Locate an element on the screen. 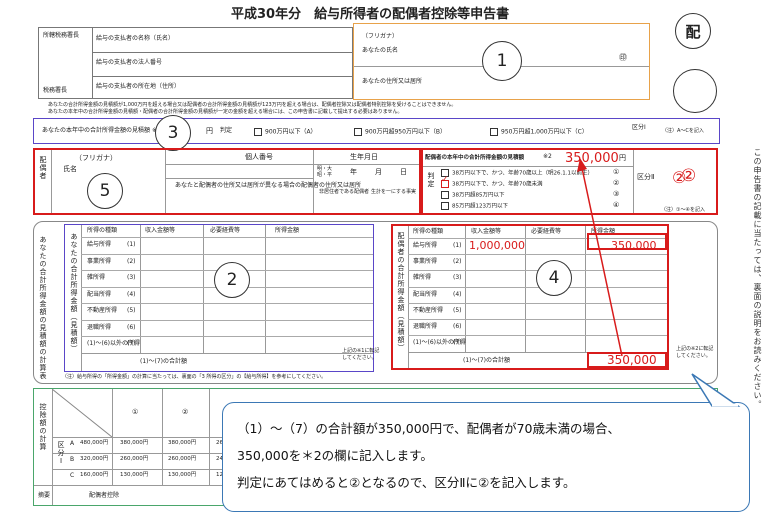 Image resolution: width=768 pixels, height=528 pixels. income-type: 雑所得 is located at coordinates (96, 277).